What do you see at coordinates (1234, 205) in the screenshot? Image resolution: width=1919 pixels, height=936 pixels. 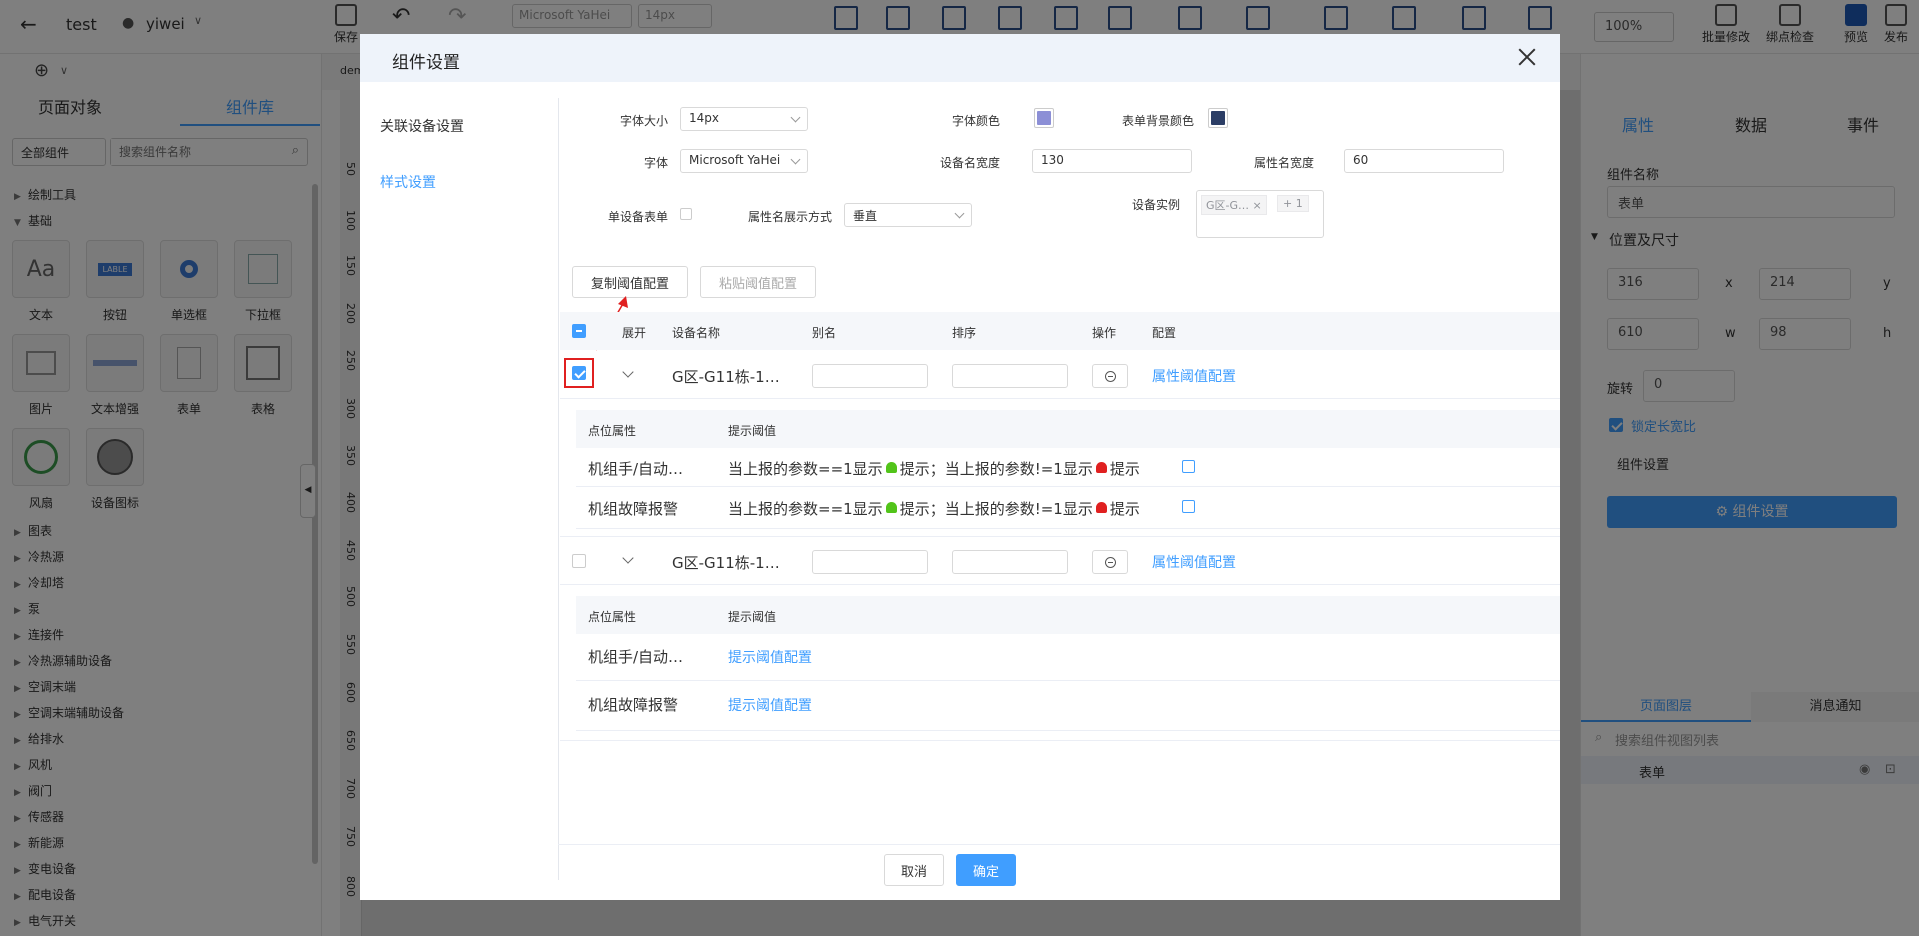 I see `instance-tag: G区-G… ×` at bounding box center [1234, 205].